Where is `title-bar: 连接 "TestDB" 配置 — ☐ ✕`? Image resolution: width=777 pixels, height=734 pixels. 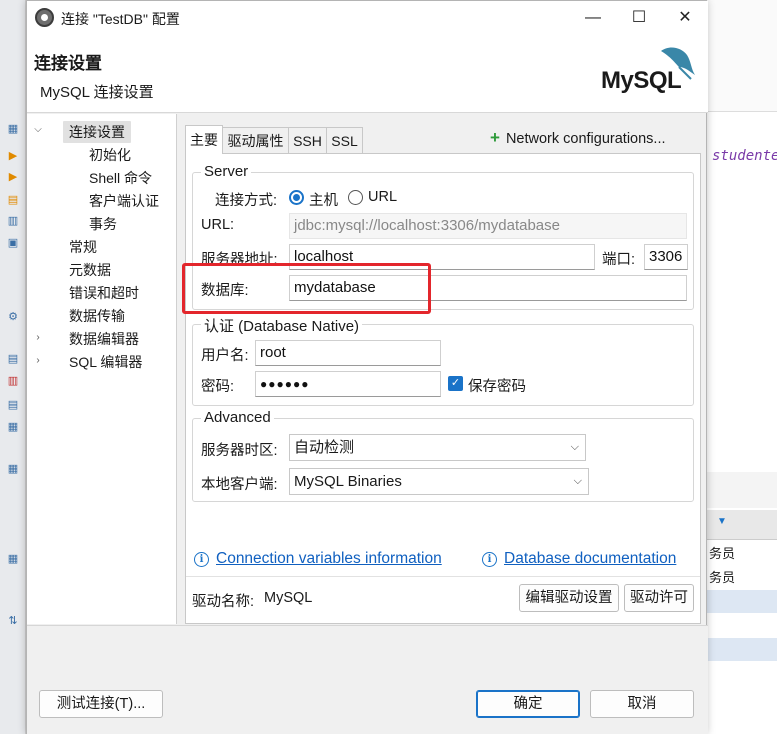 title-bar: 连接 "TestDB" 配置 — ☐ ✕ is located at coordinates (367, 18).